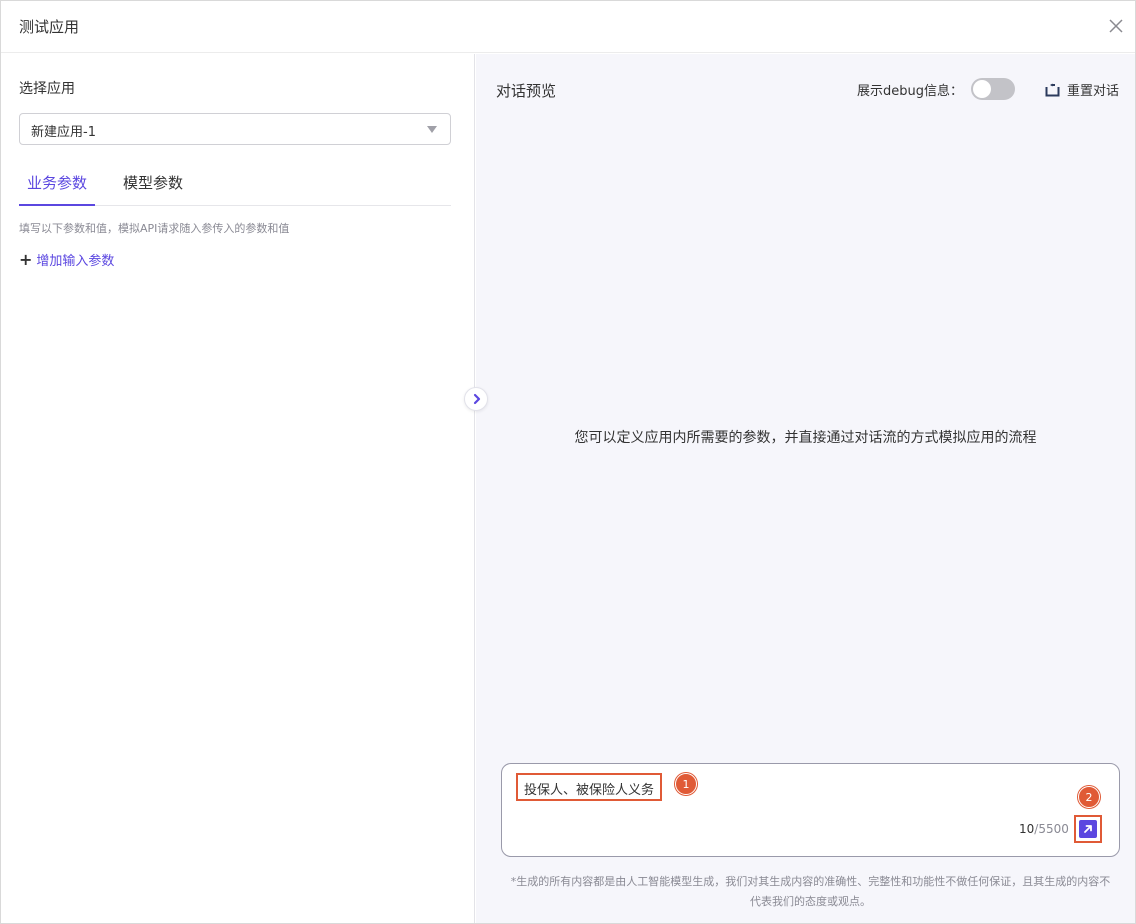  I want to click on char-max: /5500, so click(1051, 829).